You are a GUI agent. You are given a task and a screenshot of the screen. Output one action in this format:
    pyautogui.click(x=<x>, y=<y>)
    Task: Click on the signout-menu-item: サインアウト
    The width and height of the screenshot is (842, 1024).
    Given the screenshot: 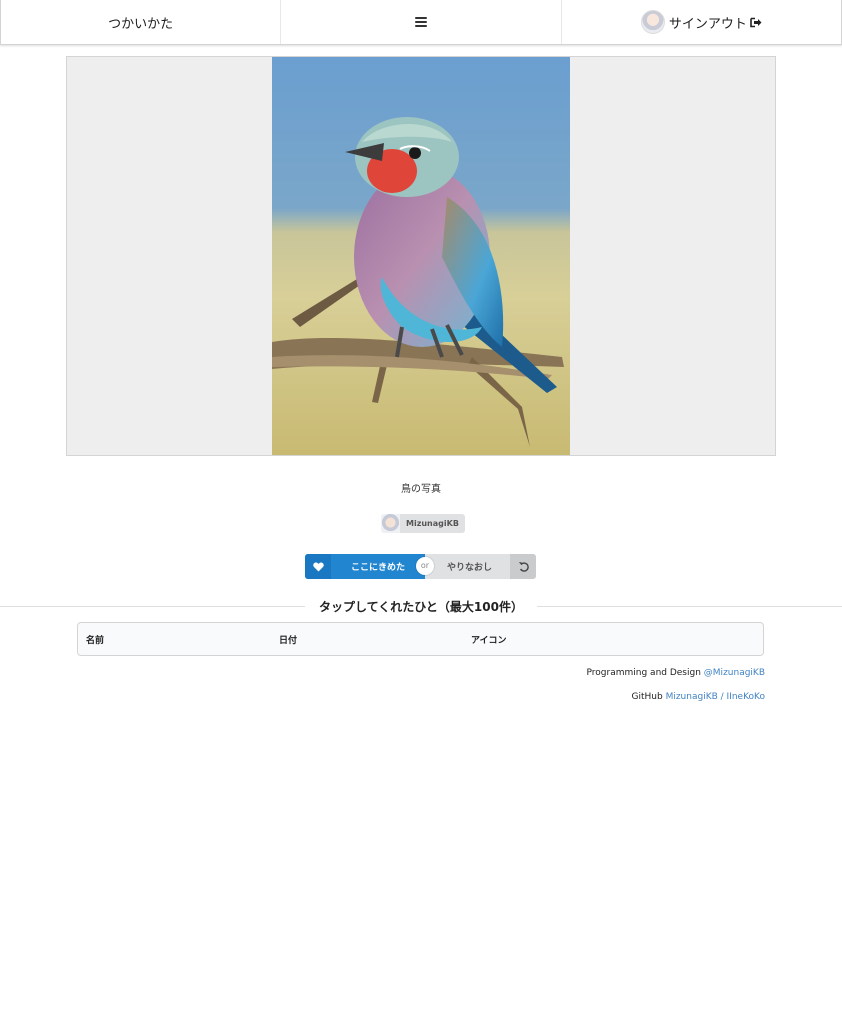 What is the action you would take?
    pyautogui.click(x=701, y=22)
    